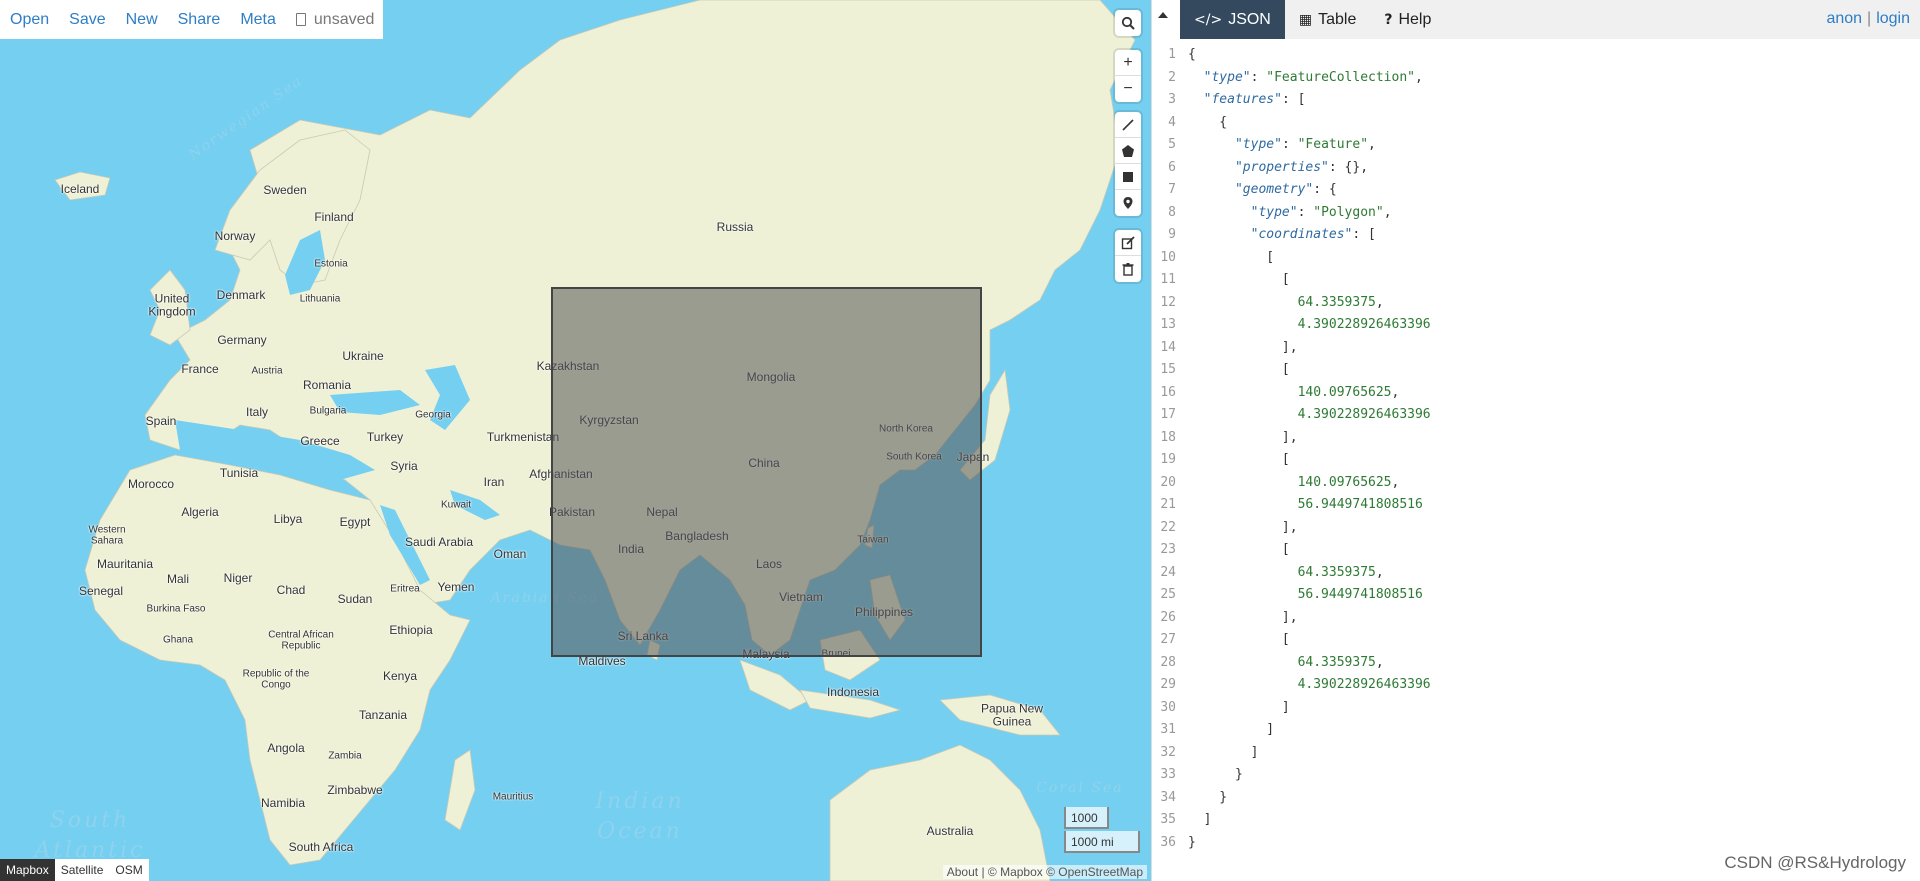  I want to click on drawn-polygon, so click(766, 472).